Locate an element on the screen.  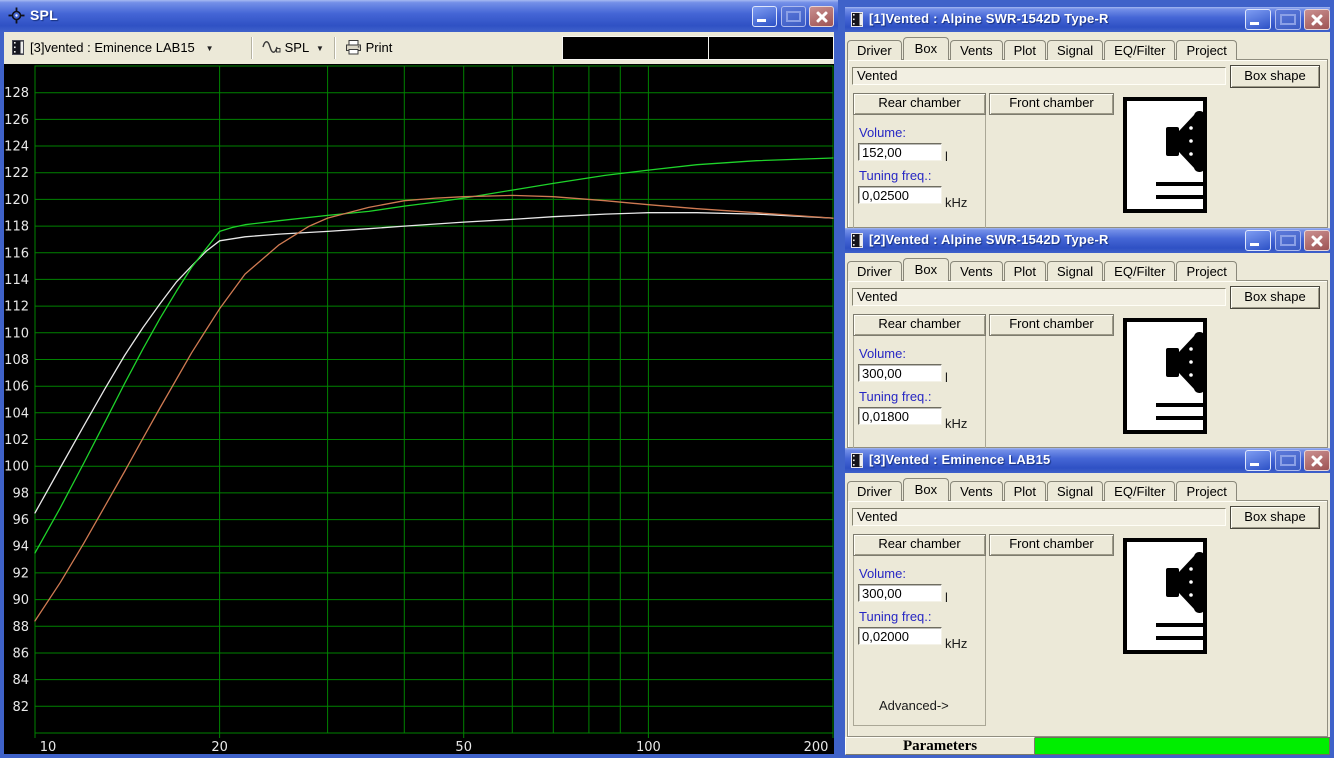
tuning-freq-label: Tuning freq.: is located at coordinates (895, 616).